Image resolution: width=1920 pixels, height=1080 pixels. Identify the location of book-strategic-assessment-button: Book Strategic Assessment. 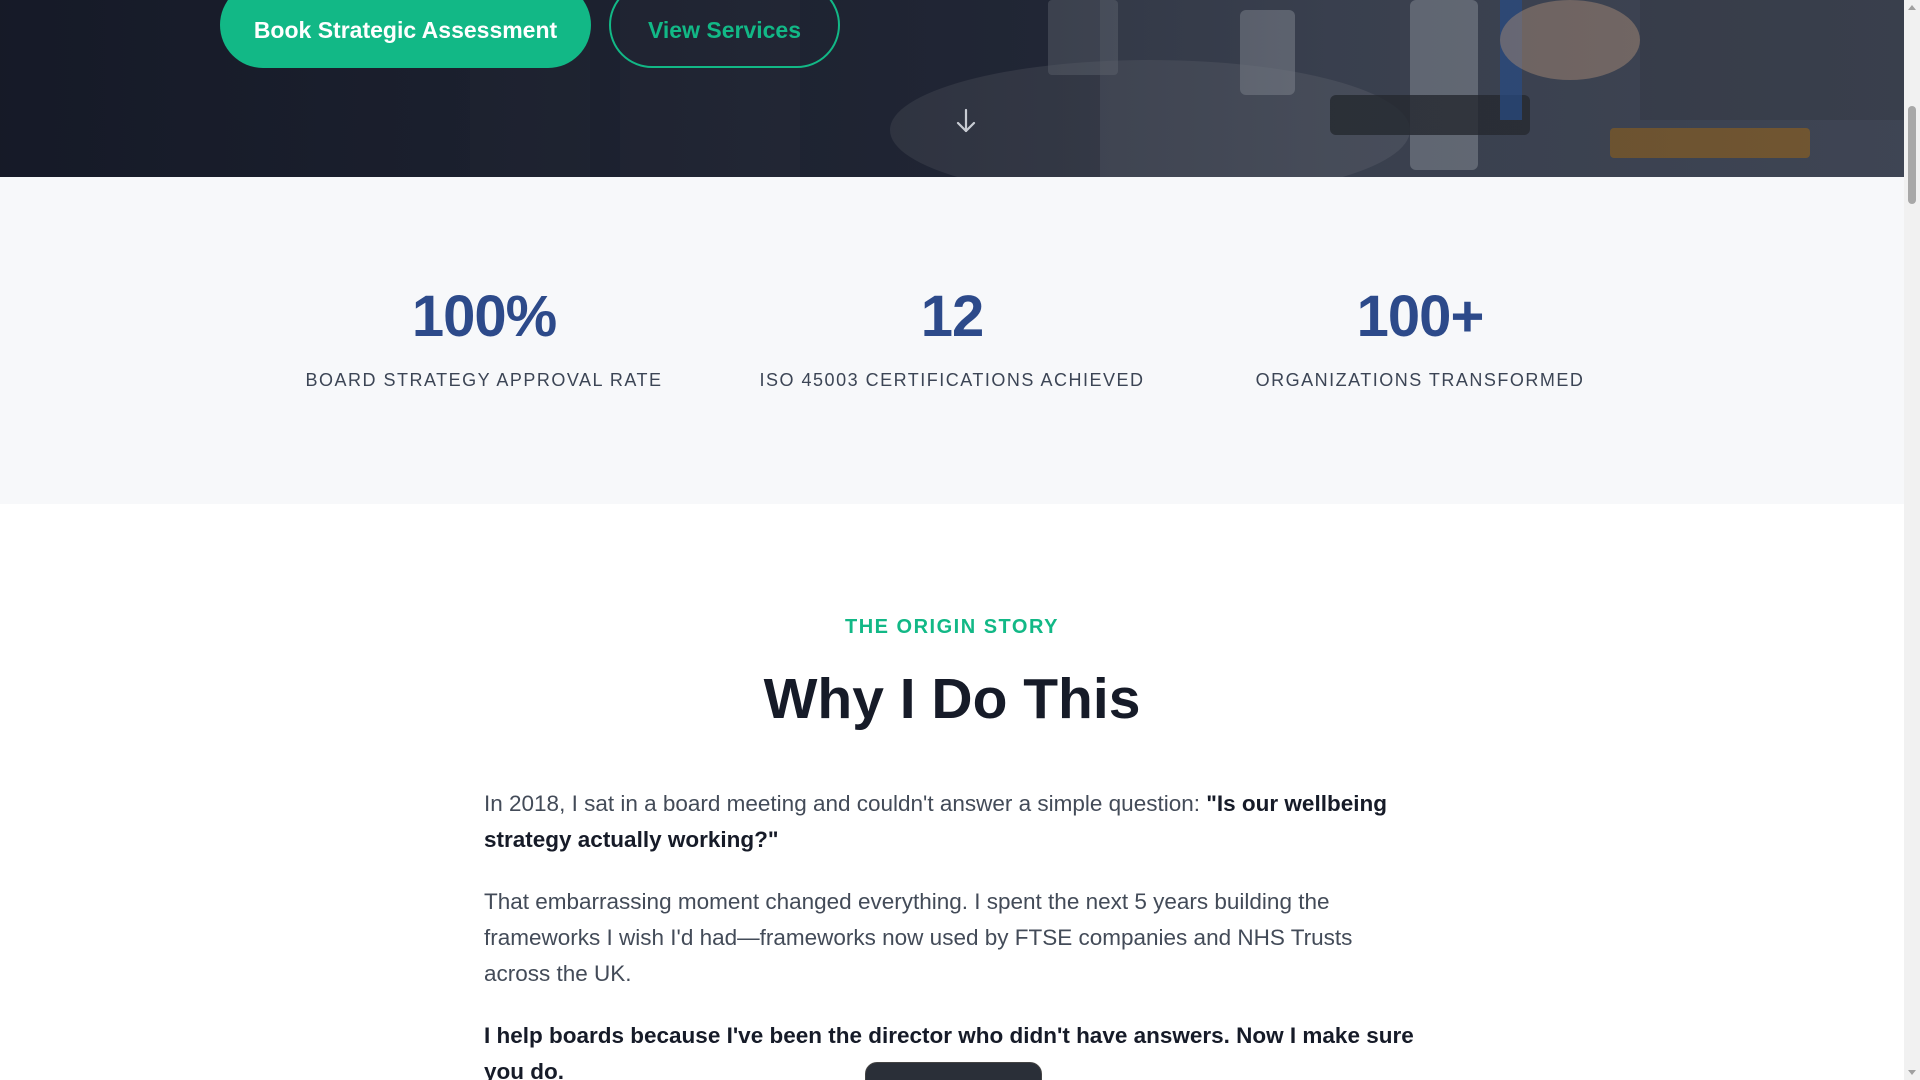
(405, 34).